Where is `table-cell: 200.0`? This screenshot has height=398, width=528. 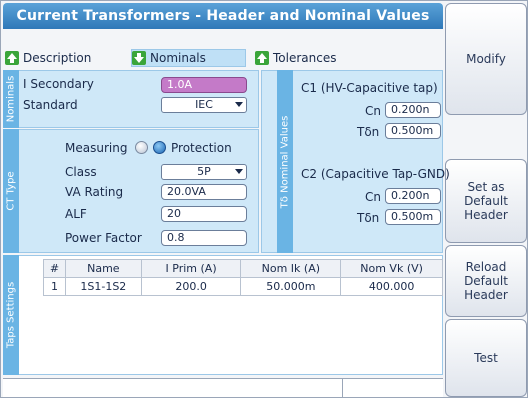 table-cell: 200.0 is located at coordinates (191, 286).